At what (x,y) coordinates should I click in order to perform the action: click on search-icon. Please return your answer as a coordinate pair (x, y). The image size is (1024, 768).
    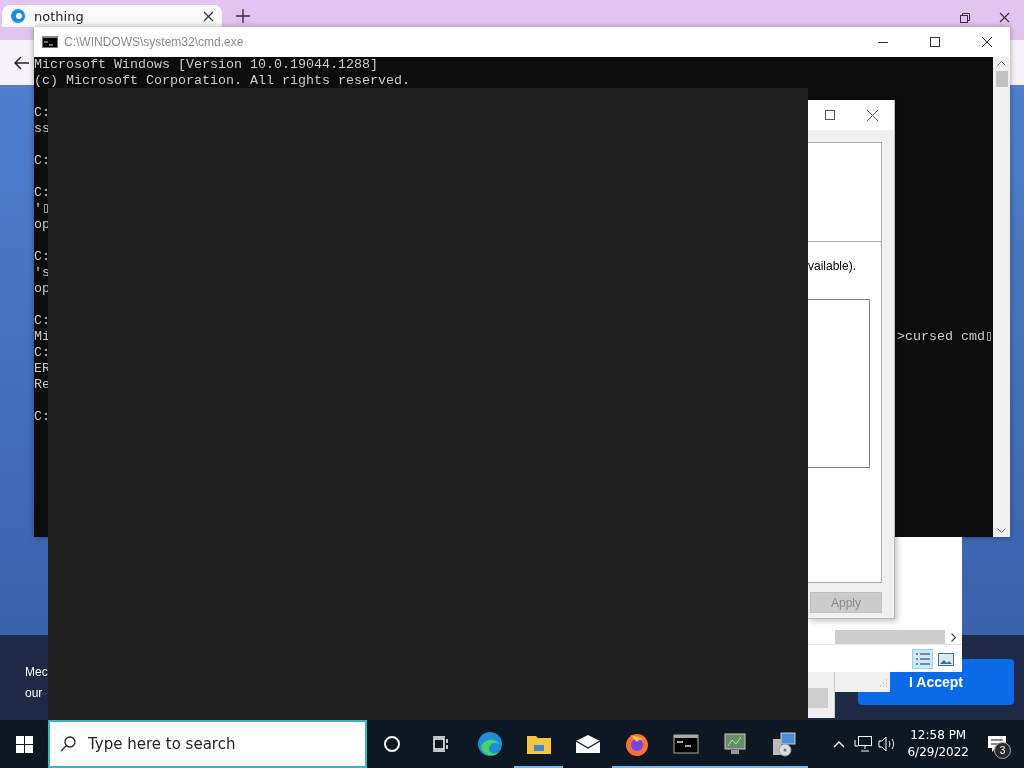
    Looking at the image, I should click on (68, 744).